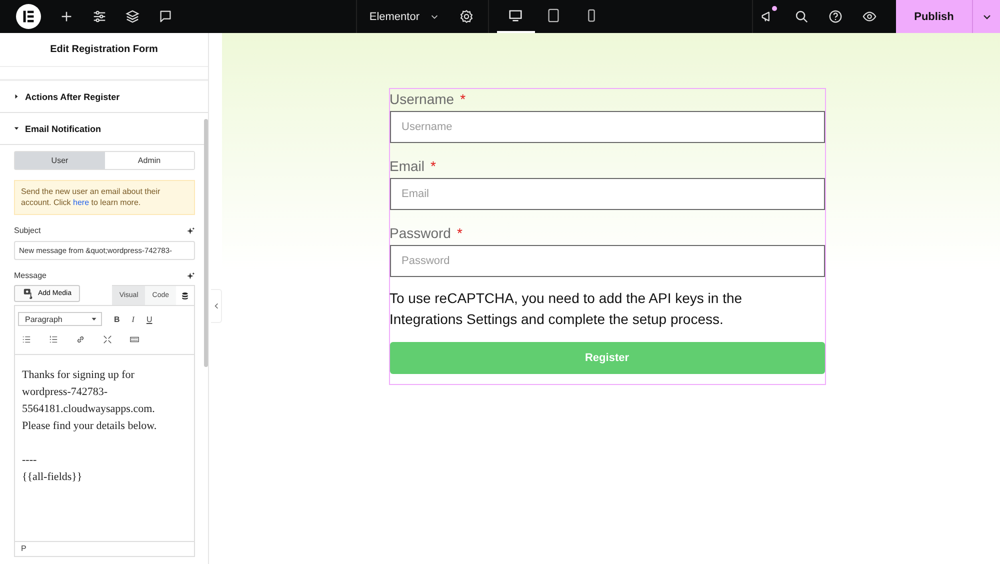 The width and height of the screenshot is (1000, 564). I want to click on desktop-icon, so click(515, 15).